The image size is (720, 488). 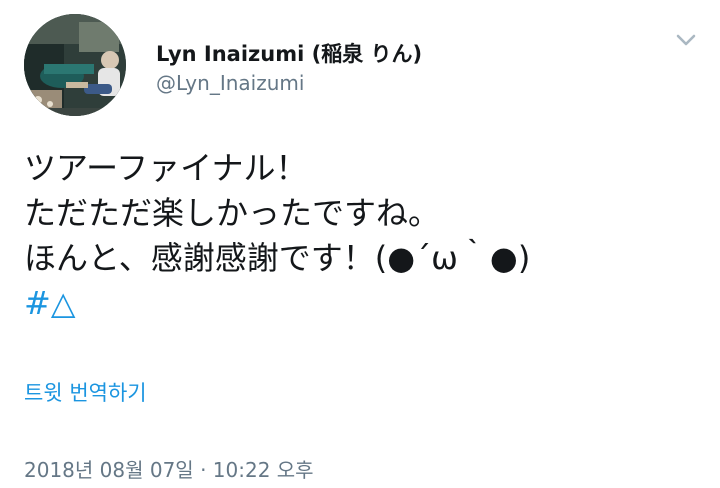 What do you see at coordinates (49, 303) in the screenshot?
I see `hashtag-link: #△` at bounding box center [49, 303].